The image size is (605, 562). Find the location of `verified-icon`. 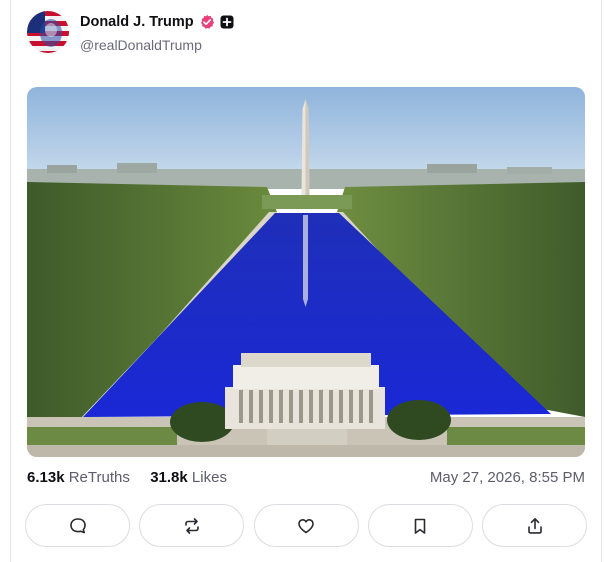

verified-icon is located at coordinates (207, 22).